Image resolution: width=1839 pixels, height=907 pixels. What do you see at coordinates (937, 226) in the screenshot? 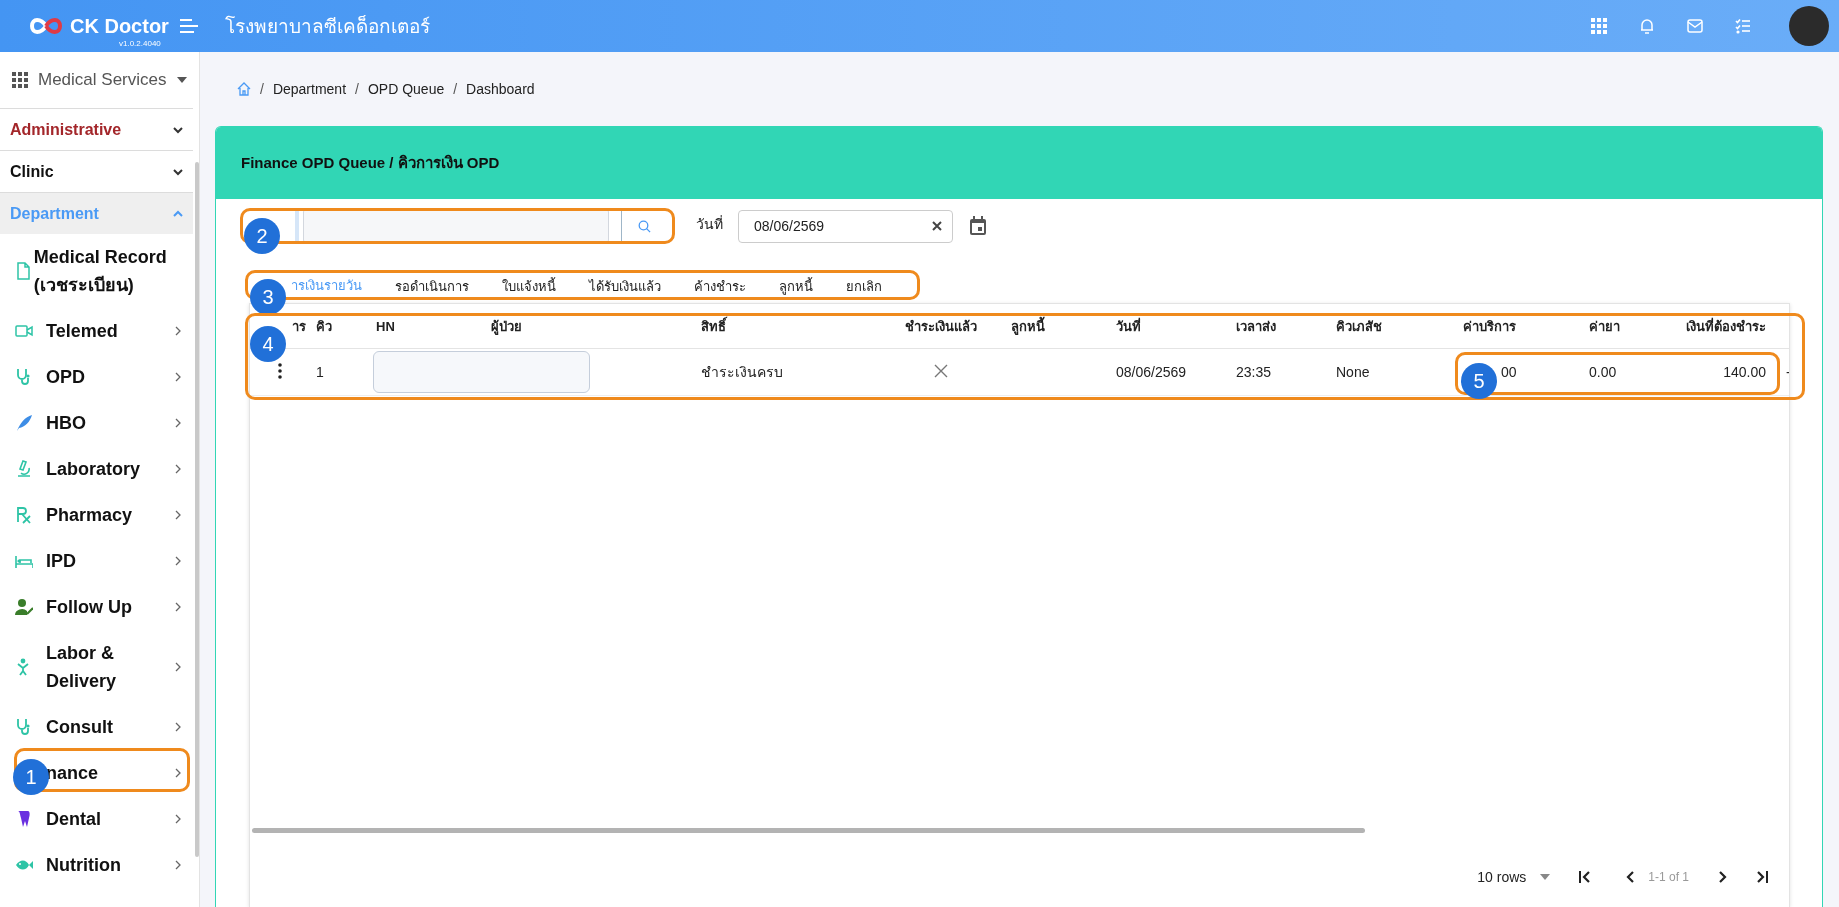
I see `clear-icon` at bounding box center [937, 226].